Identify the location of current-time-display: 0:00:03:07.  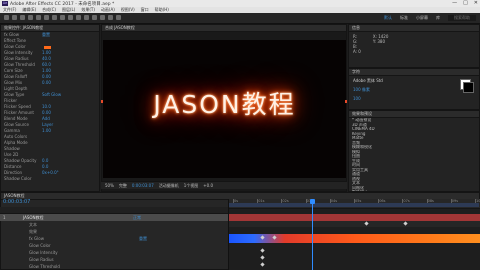
(143, 185).